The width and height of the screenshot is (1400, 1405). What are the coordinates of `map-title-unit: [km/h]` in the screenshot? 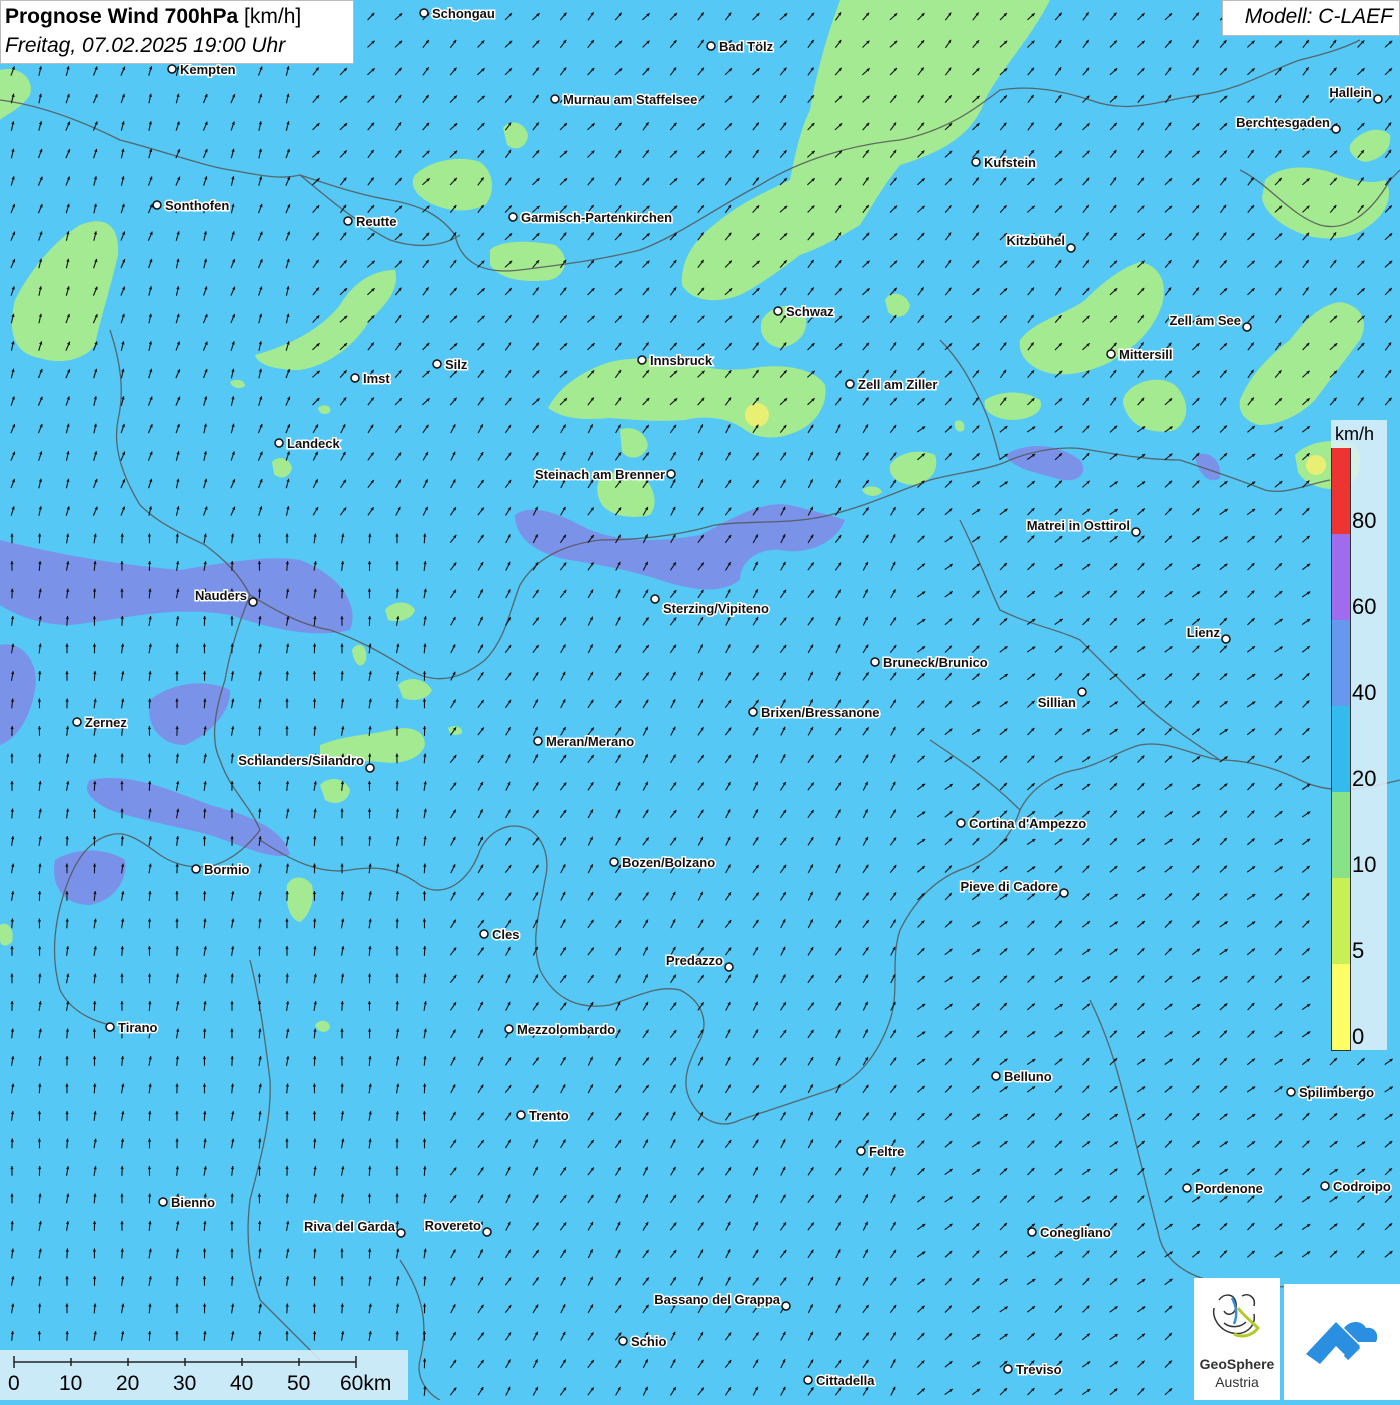 It's located at (272, 16).